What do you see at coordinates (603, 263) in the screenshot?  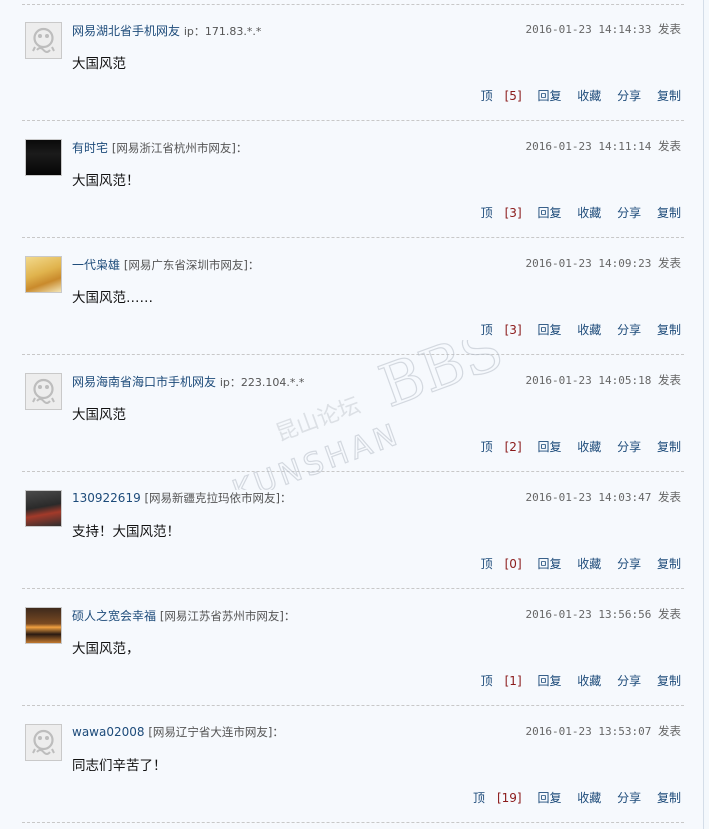 I see `post-time: 2016-01-23 14:09:23 发表` at bounding box center [603, 263].